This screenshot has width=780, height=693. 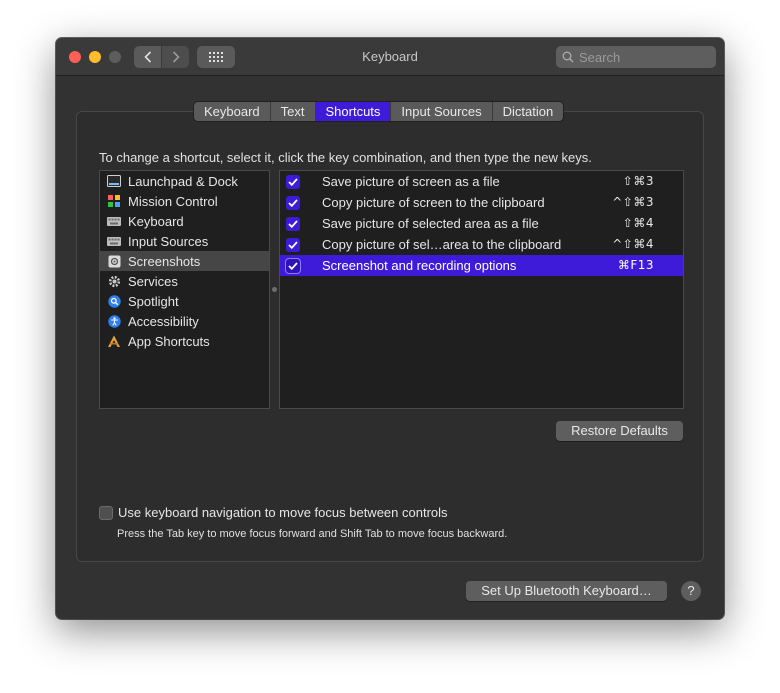 I want to click on shortcut-keys: ^⇧⌘3, so click(x=633, y=202).